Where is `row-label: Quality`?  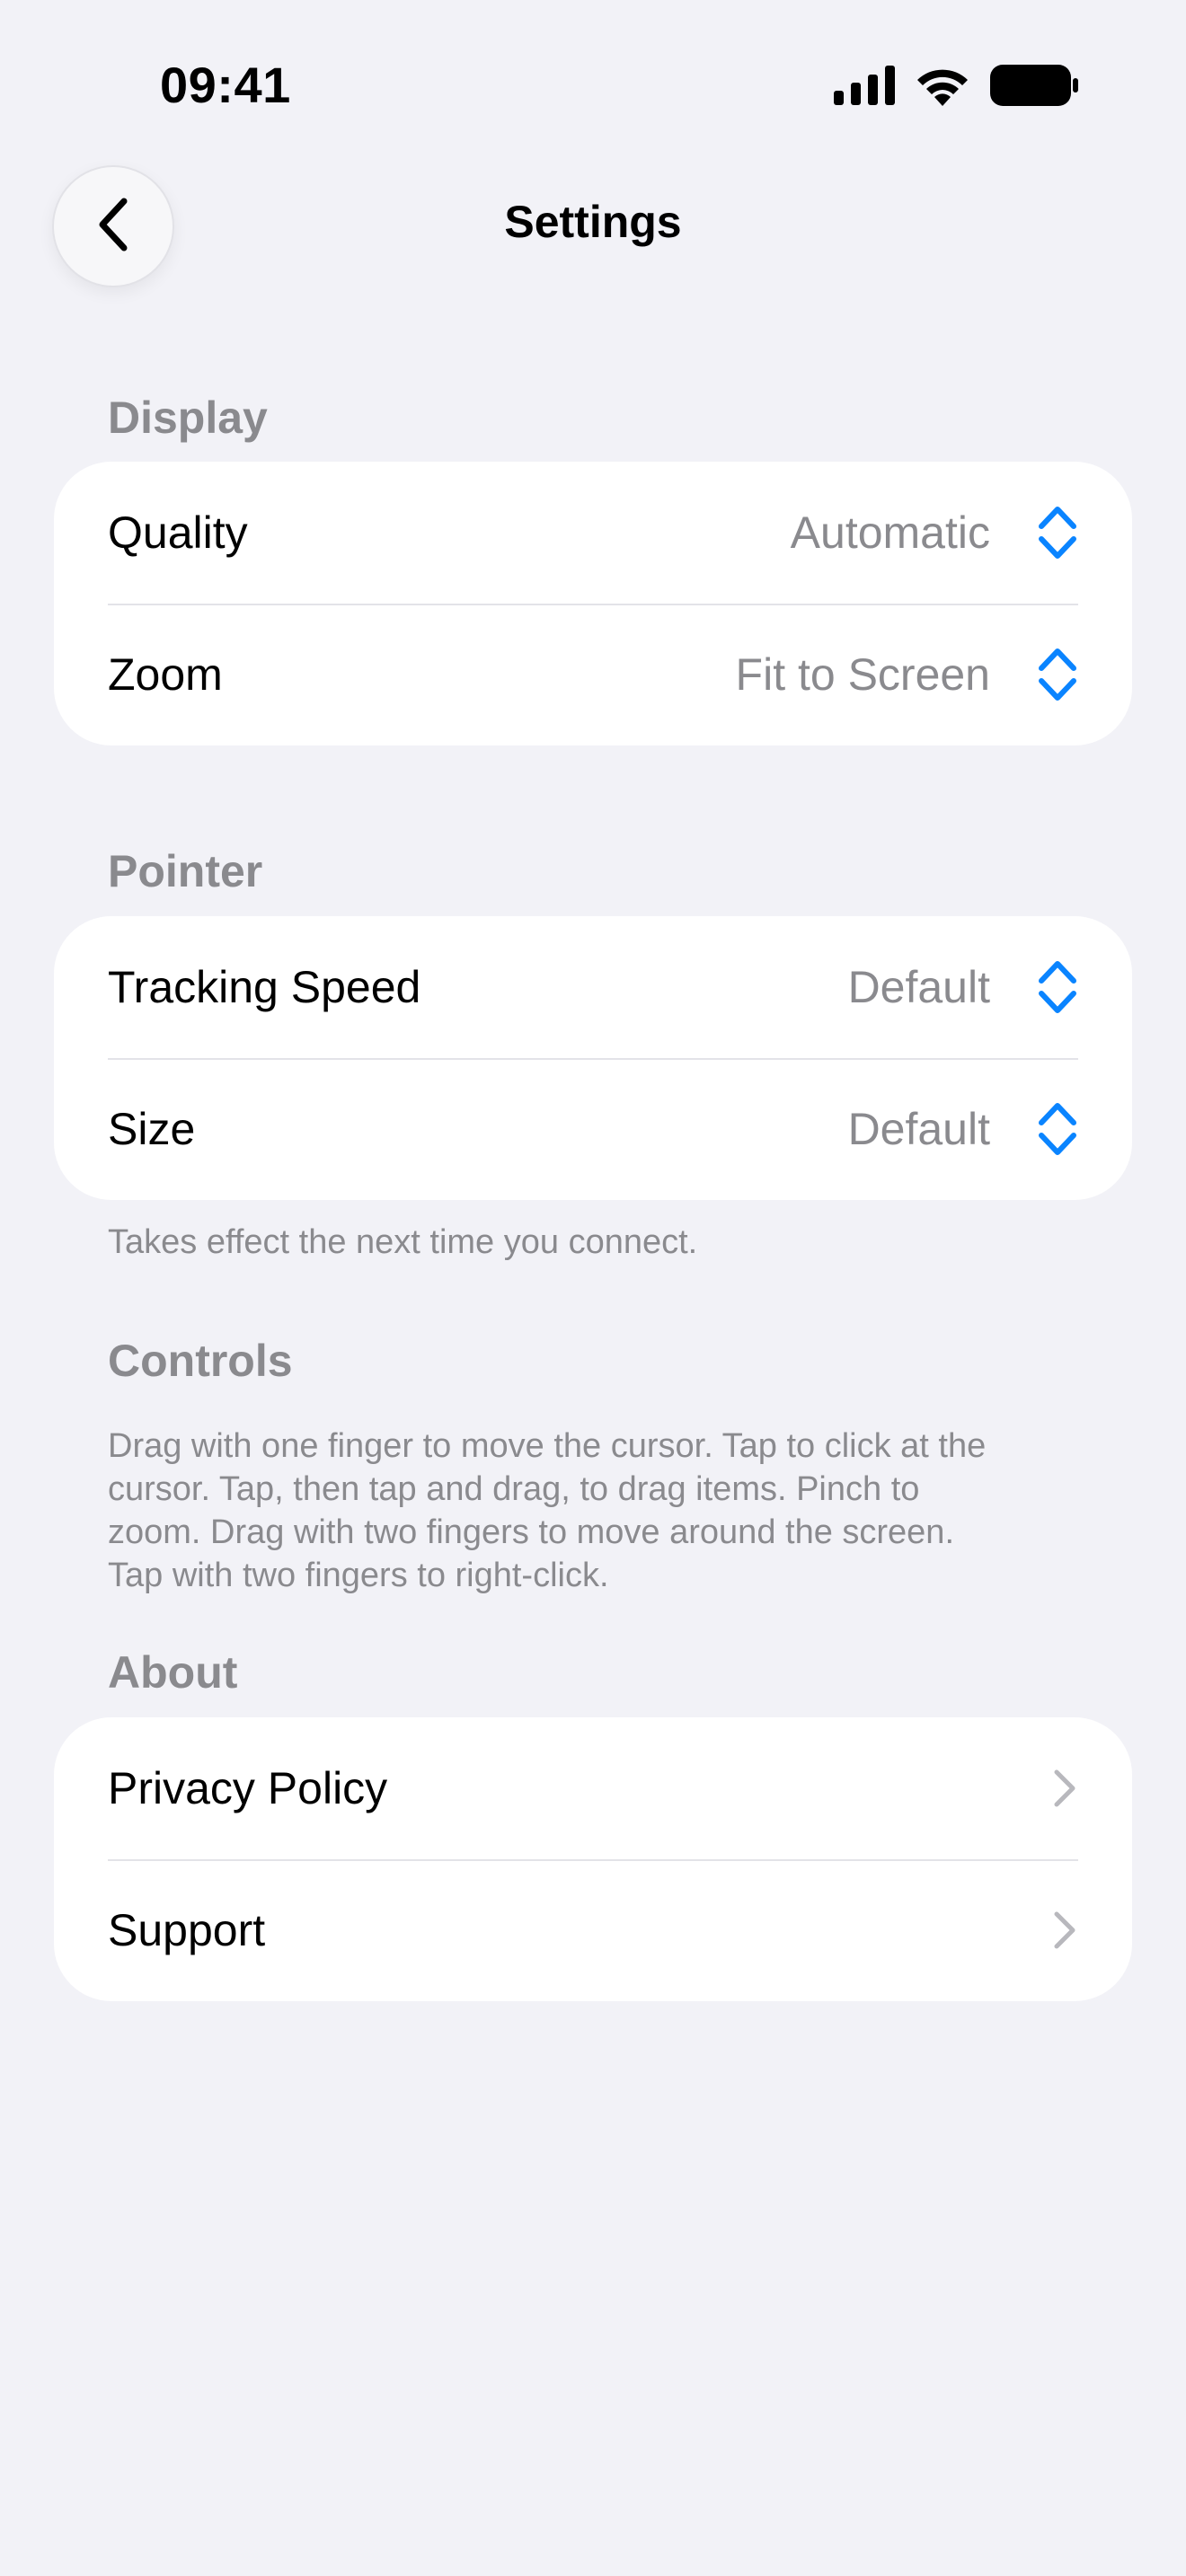
row-label: Quality is located at coordinates (178, 532).